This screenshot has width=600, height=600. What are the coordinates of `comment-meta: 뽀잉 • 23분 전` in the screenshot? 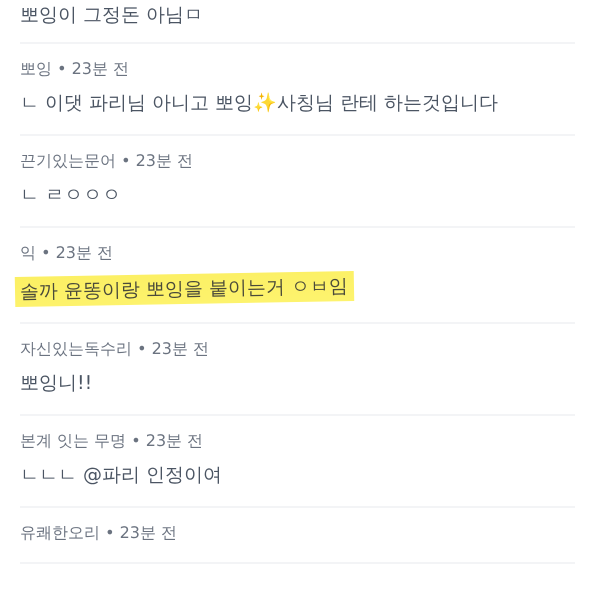 It's located at (75, 69).